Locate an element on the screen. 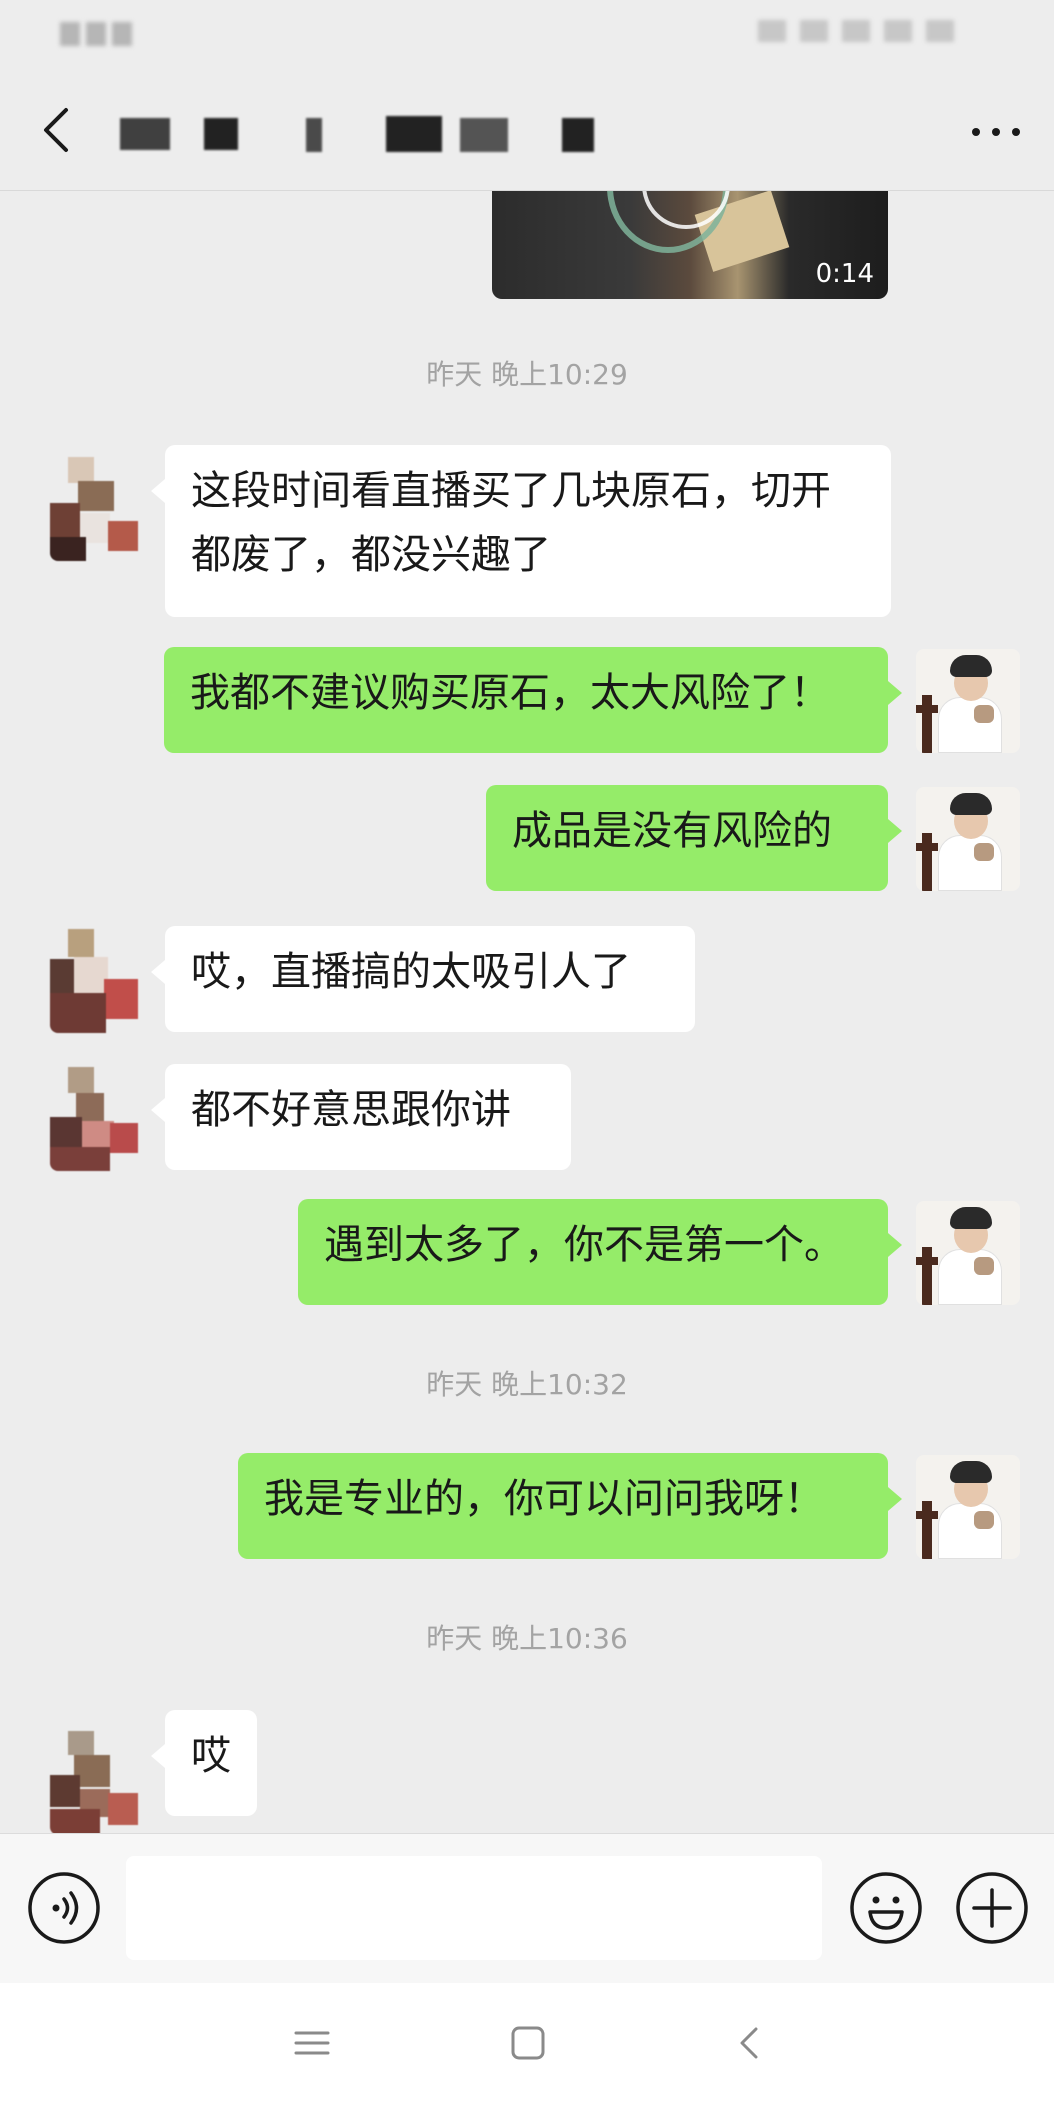 This screenshot has height=2108, width=1054. message-bubble-incoming: 哎，直播搞的太吸引人了 is located at coordinates (423, 979).